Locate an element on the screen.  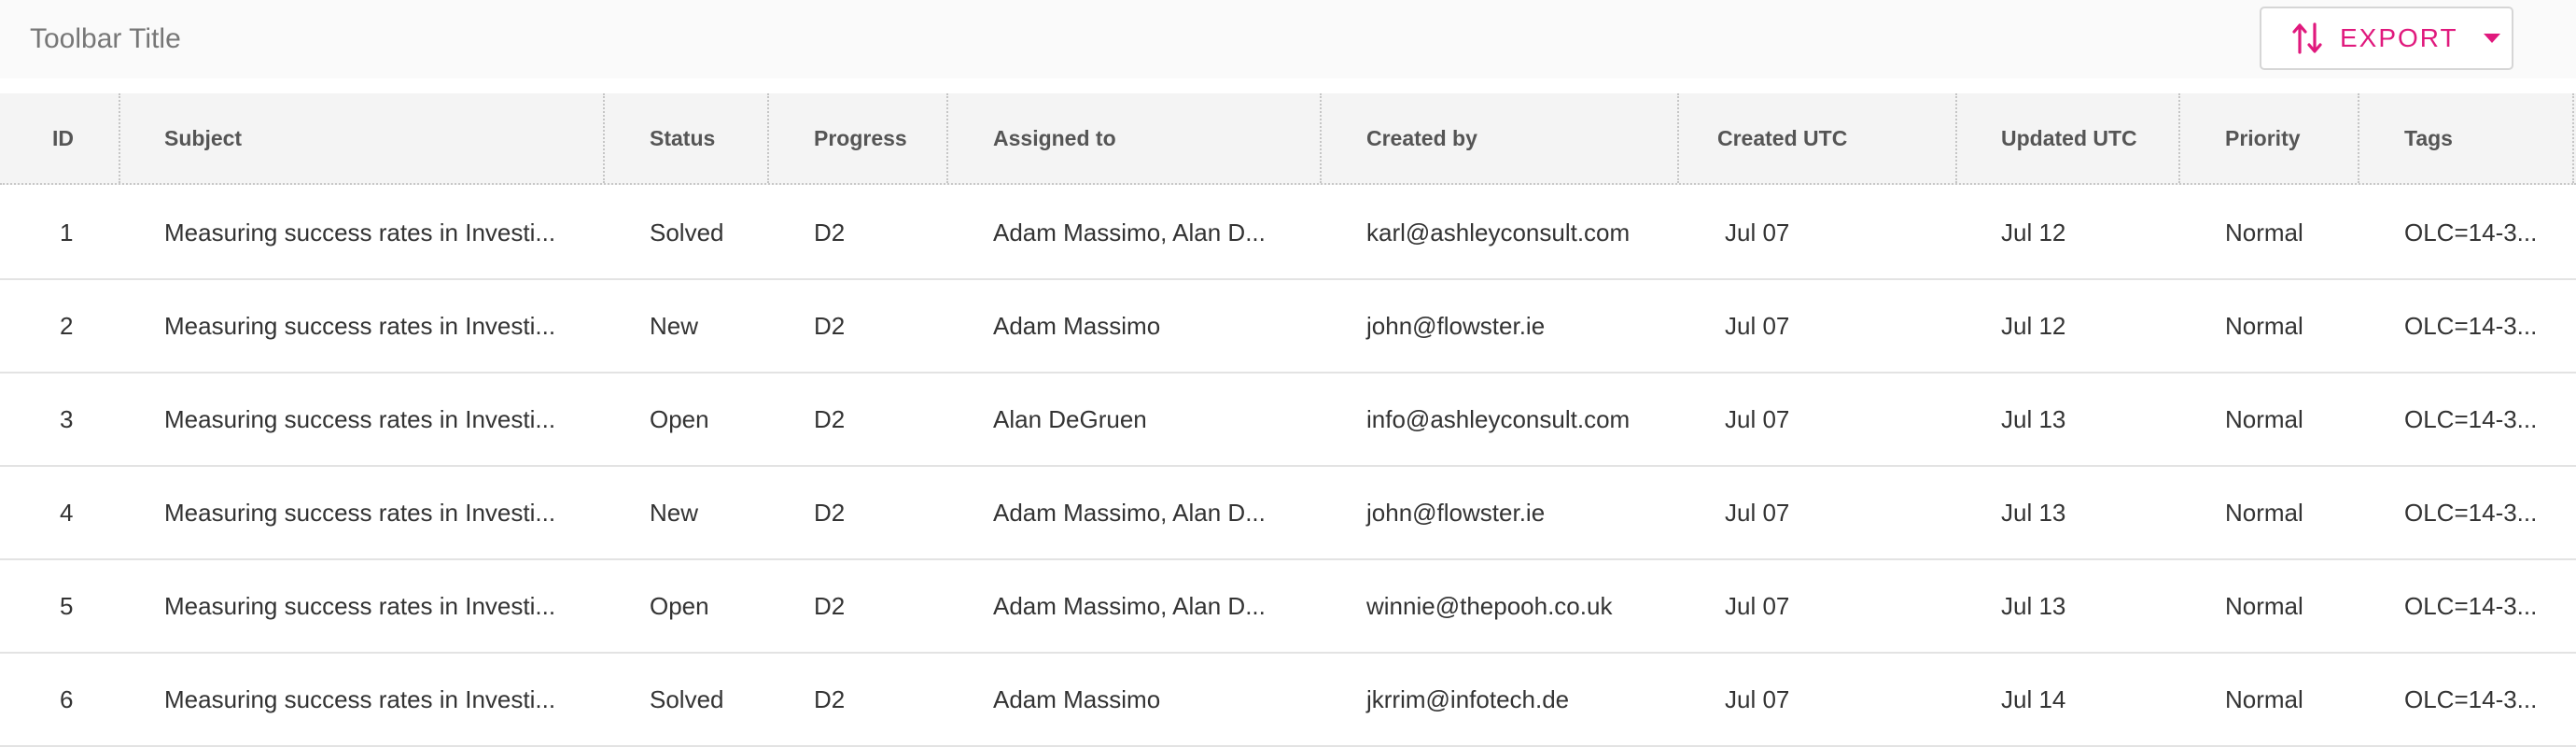
cell-created-by: info@ashleyconsult.com is located at coordinates (1498, 419).